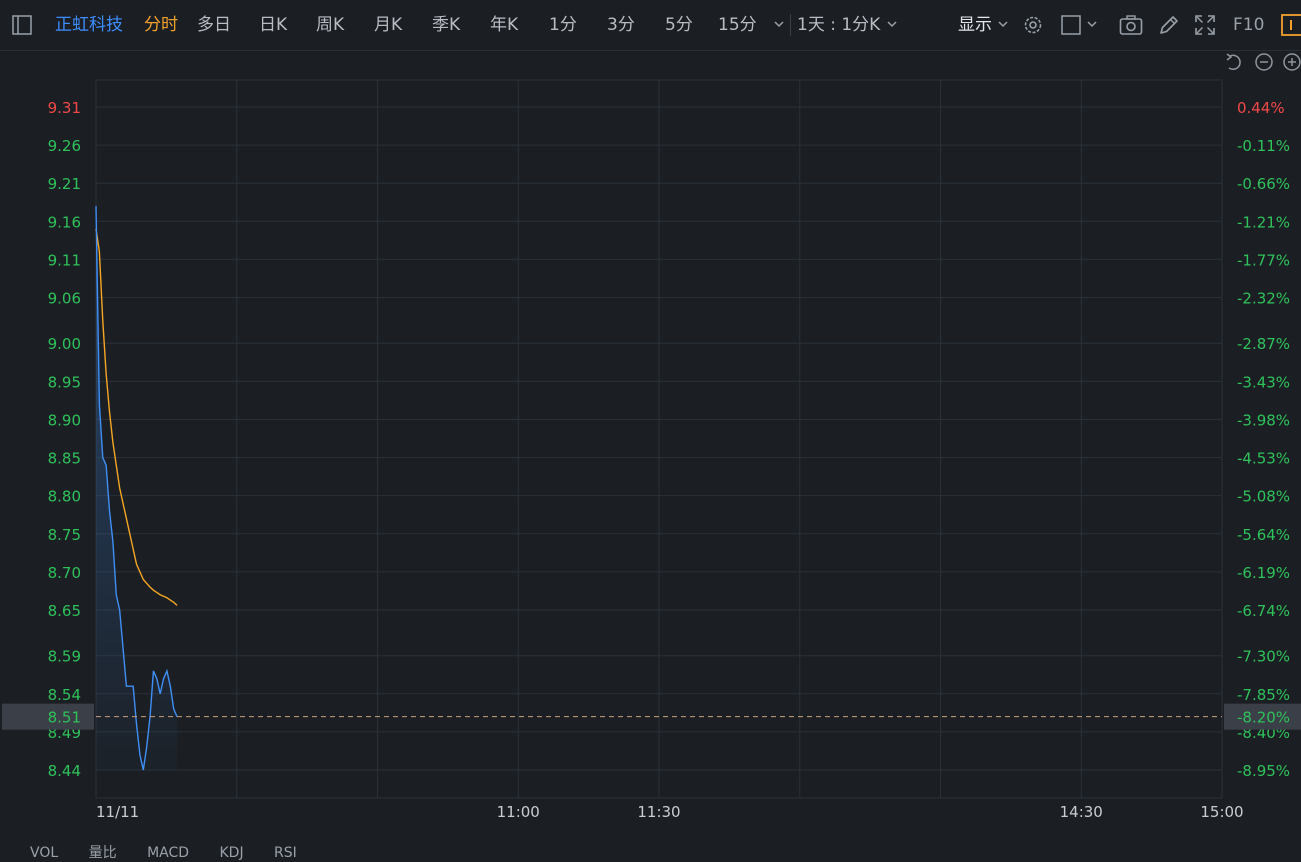 The width and height of the screenshot is (1301, 862). I want to click on y-tick-label-pct: -2.32%, so click(1263, 299).